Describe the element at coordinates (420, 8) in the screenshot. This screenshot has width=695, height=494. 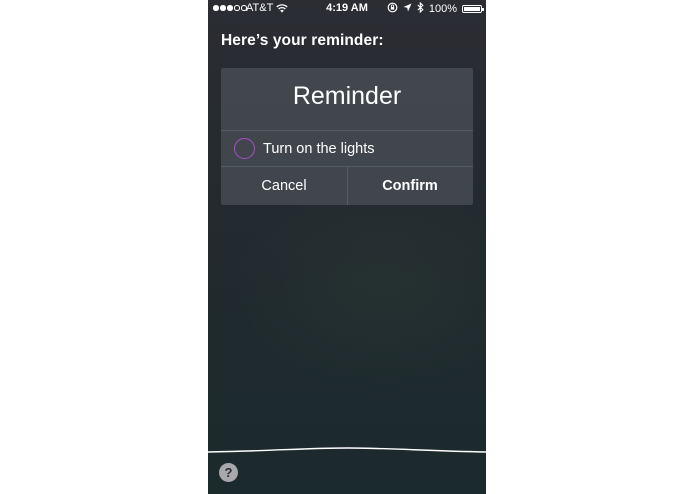
I see `bluetooth-icon` at that location.